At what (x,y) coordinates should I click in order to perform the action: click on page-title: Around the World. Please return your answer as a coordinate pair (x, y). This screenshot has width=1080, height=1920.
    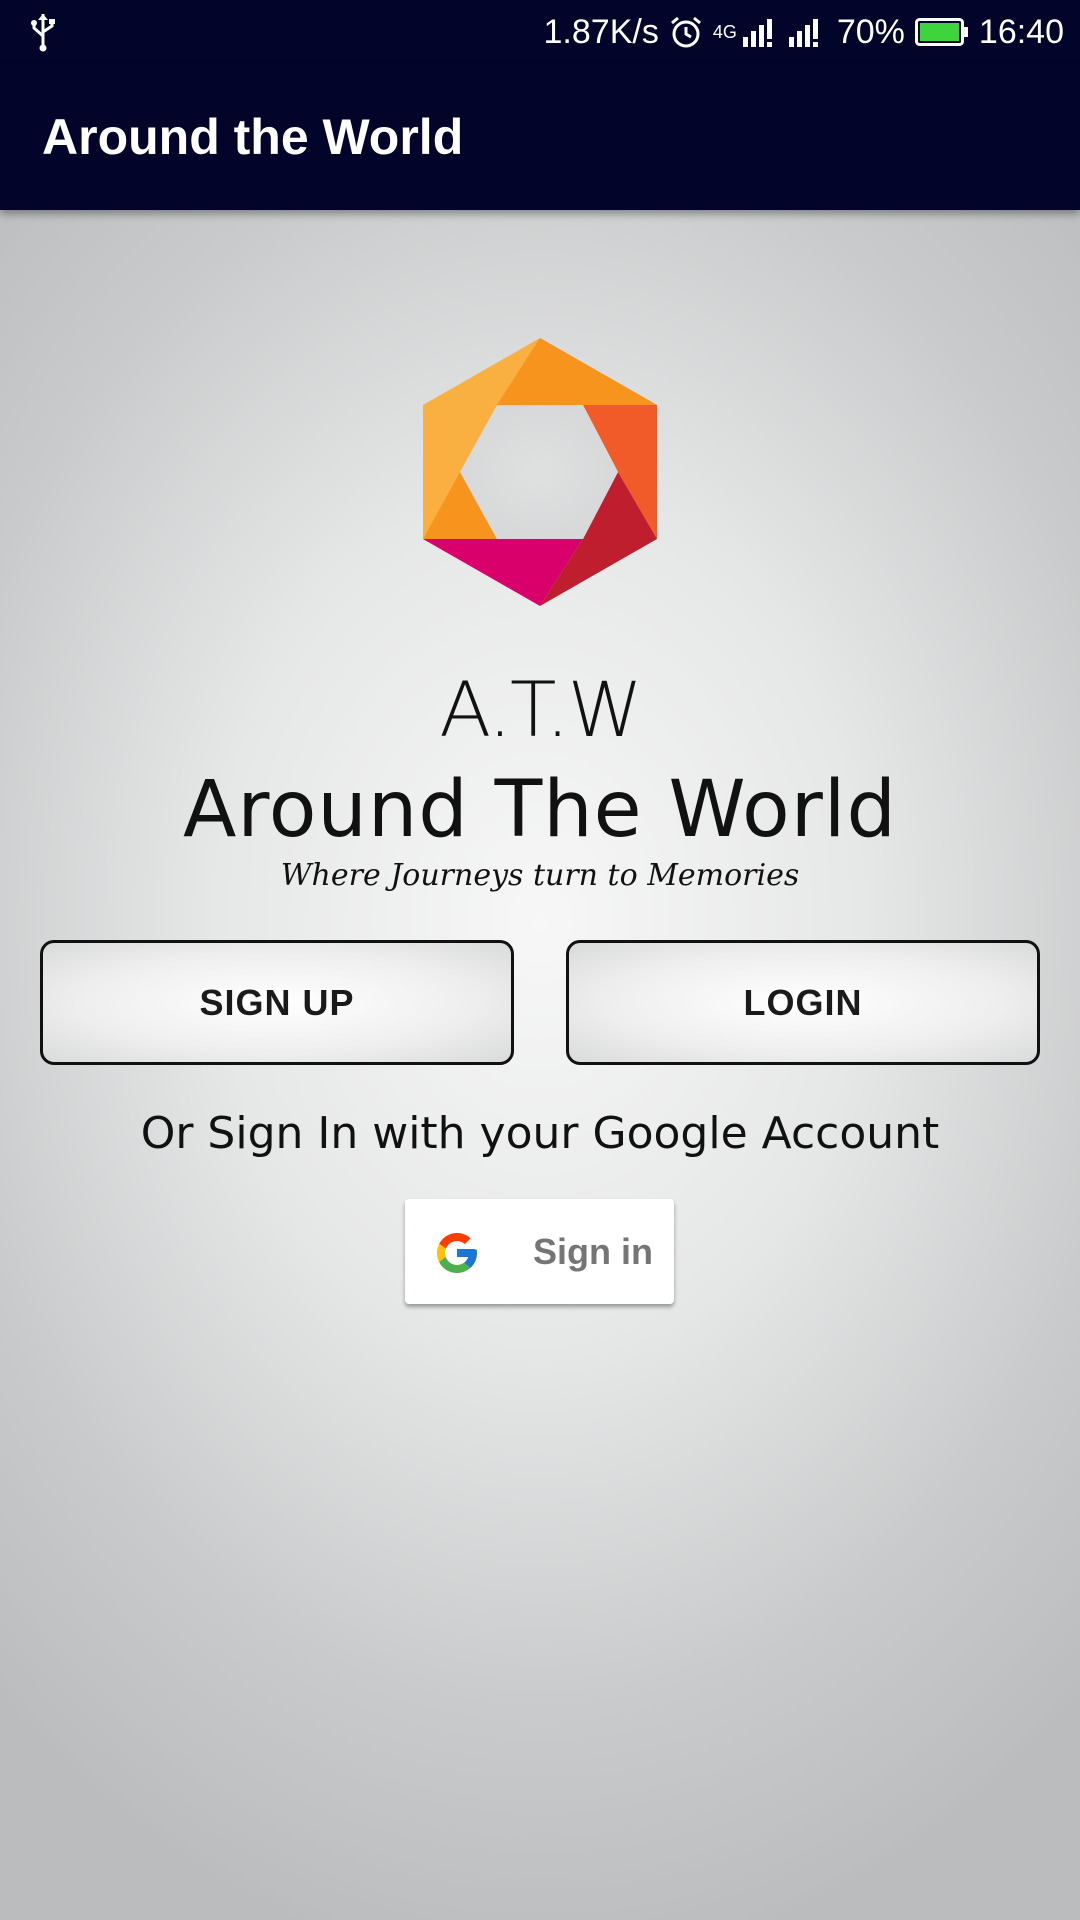
    Looking at the image, I should click on (253, 137).